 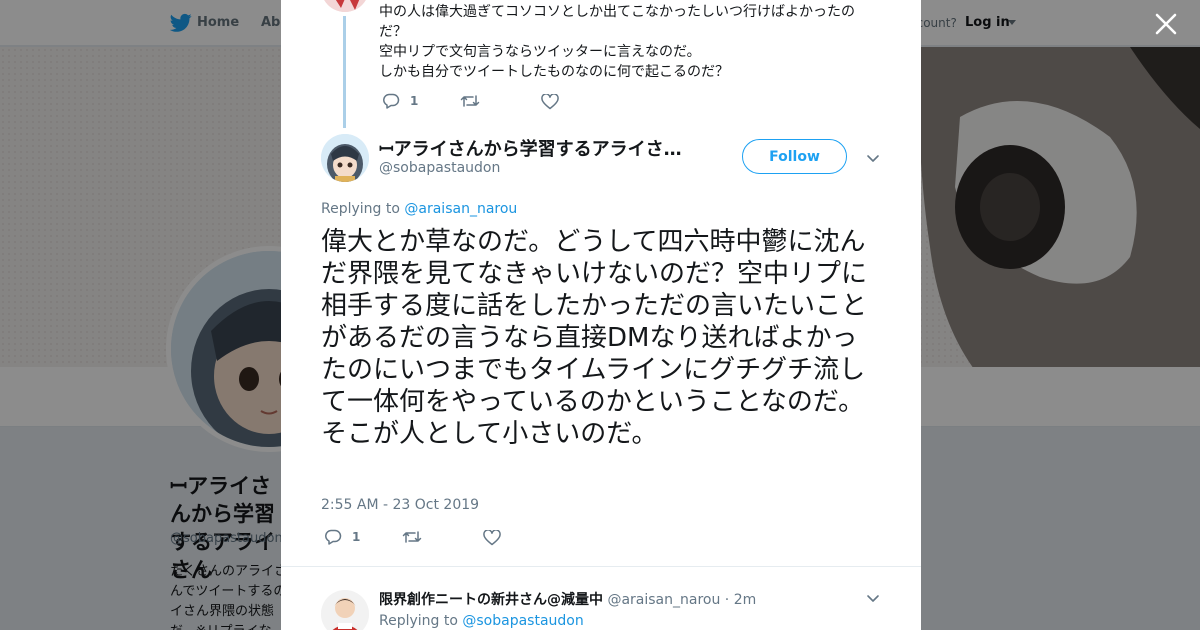 I want to click on main-tweet-retweet-action, so click(x=412, y=537).